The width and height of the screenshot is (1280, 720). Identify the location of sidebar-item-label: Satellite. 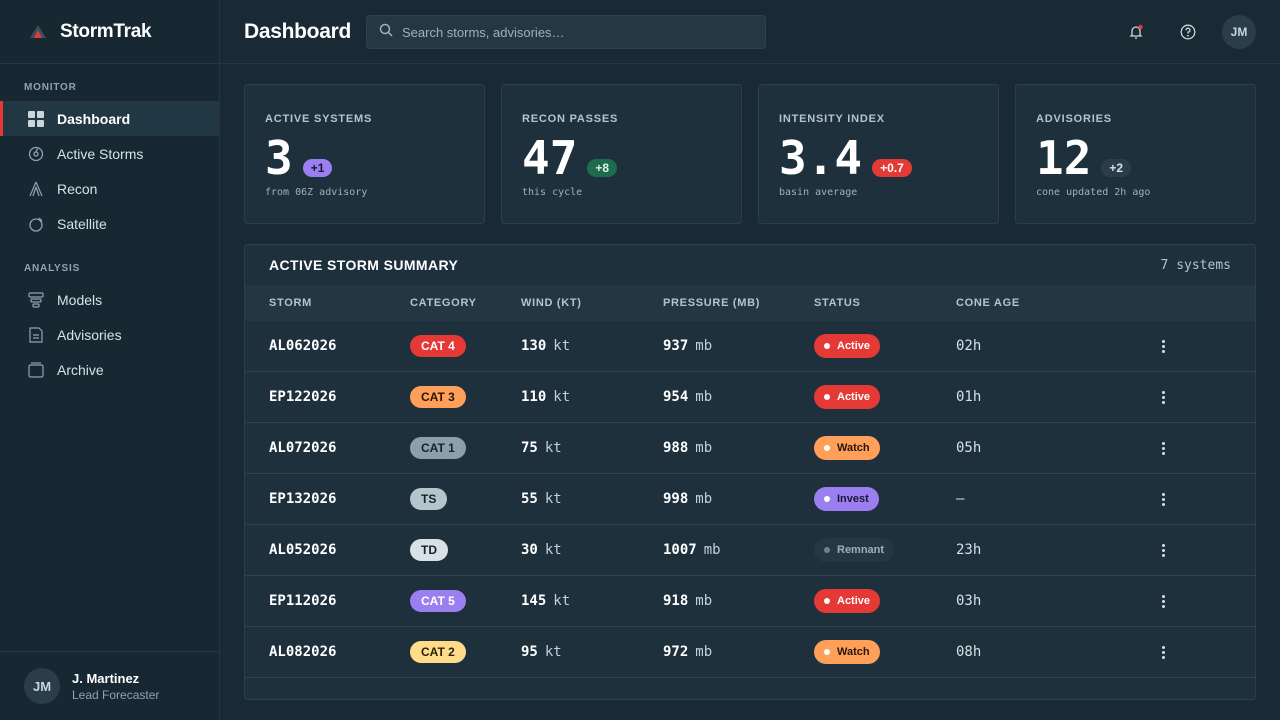
(82, 223).